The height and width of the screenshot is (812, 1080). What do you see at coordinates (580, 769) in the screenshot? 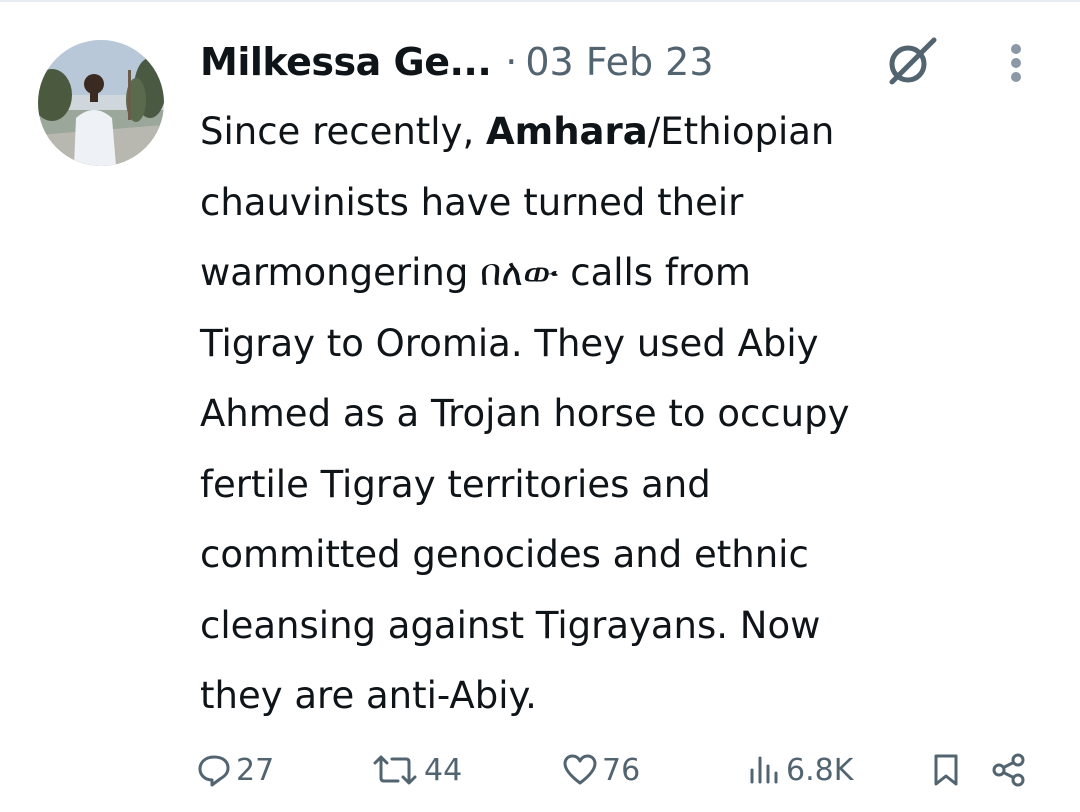
I see `like-icon` at bounding box center [580, 769].